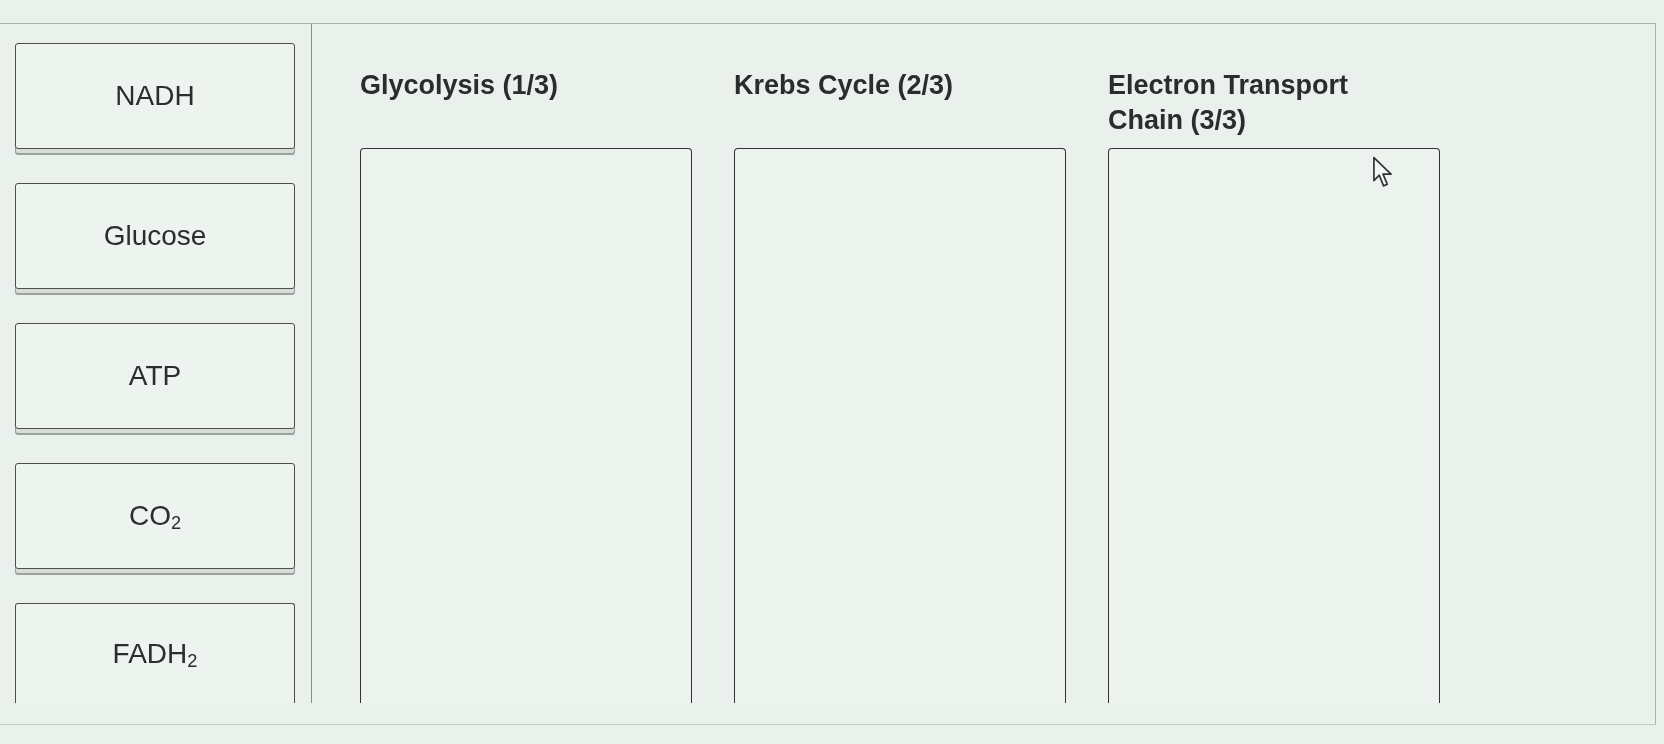  I want to click on category-heading: Krebs Cycle (2/3), so click(844, 85).